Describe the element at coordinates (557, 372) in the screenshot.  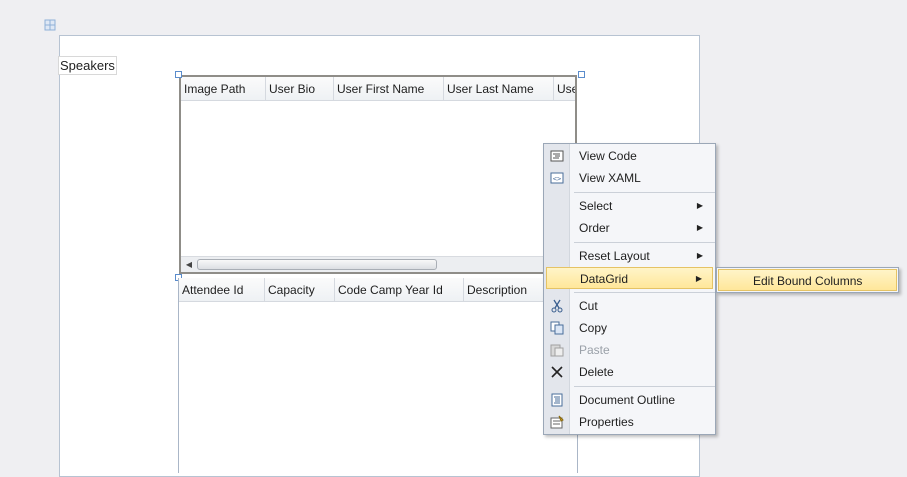
I see `delete-x-icon` at that location.